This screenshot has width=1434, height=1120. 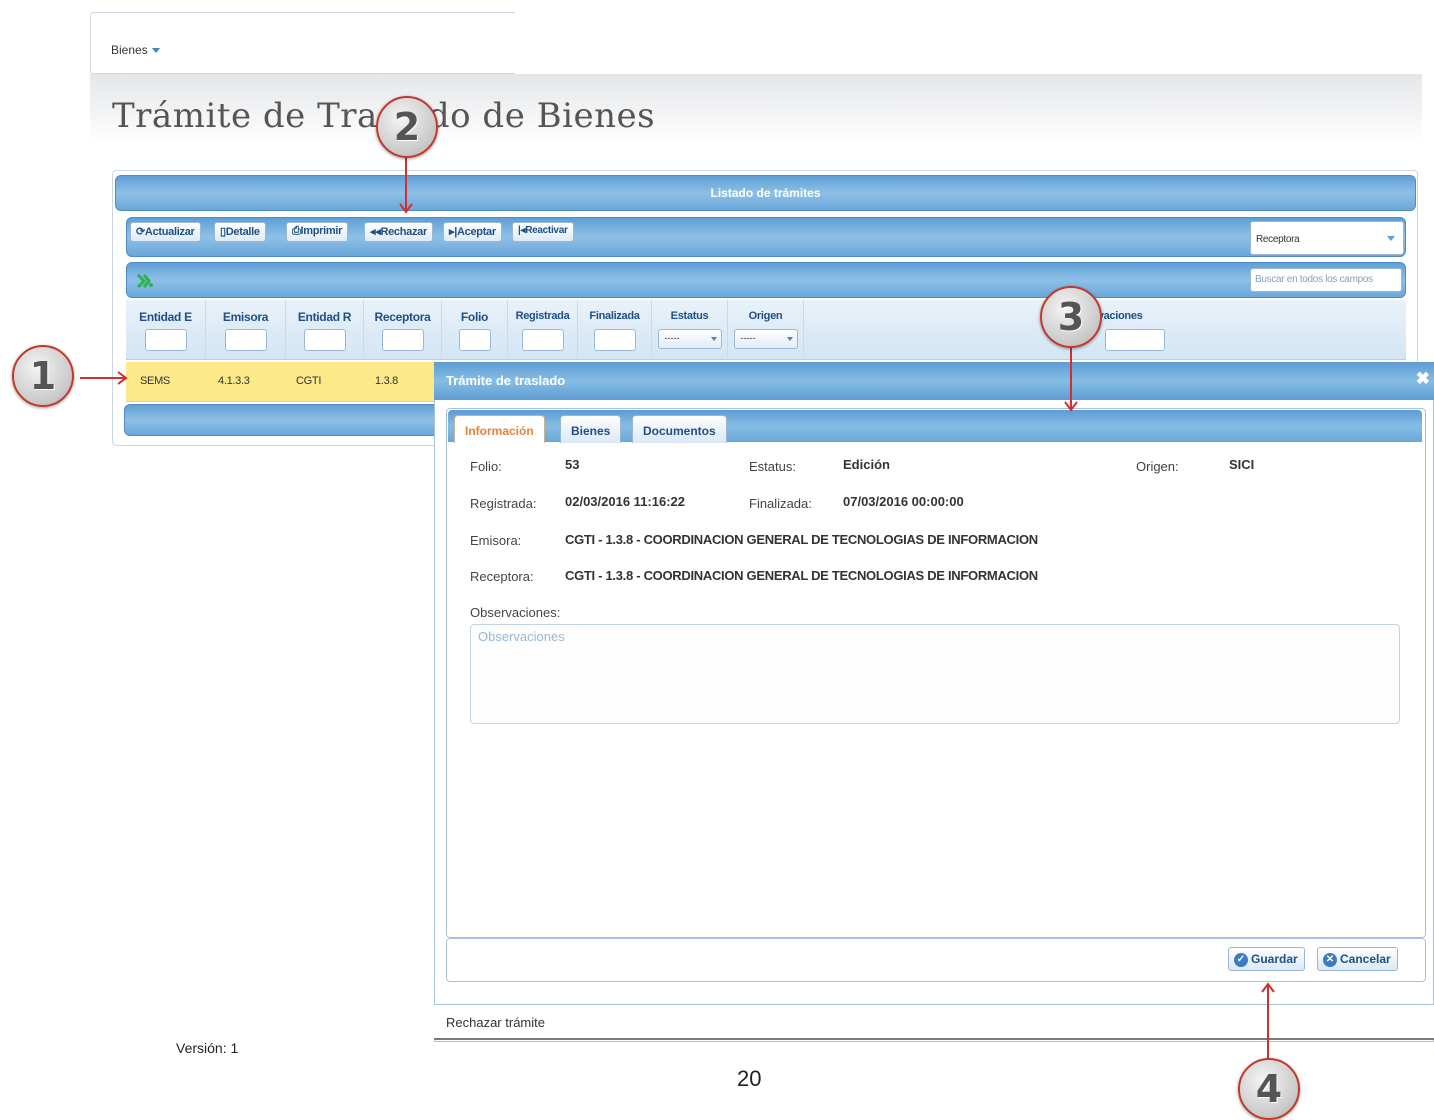 I want to click on page-number: 20, so click(x=749, y=1078).